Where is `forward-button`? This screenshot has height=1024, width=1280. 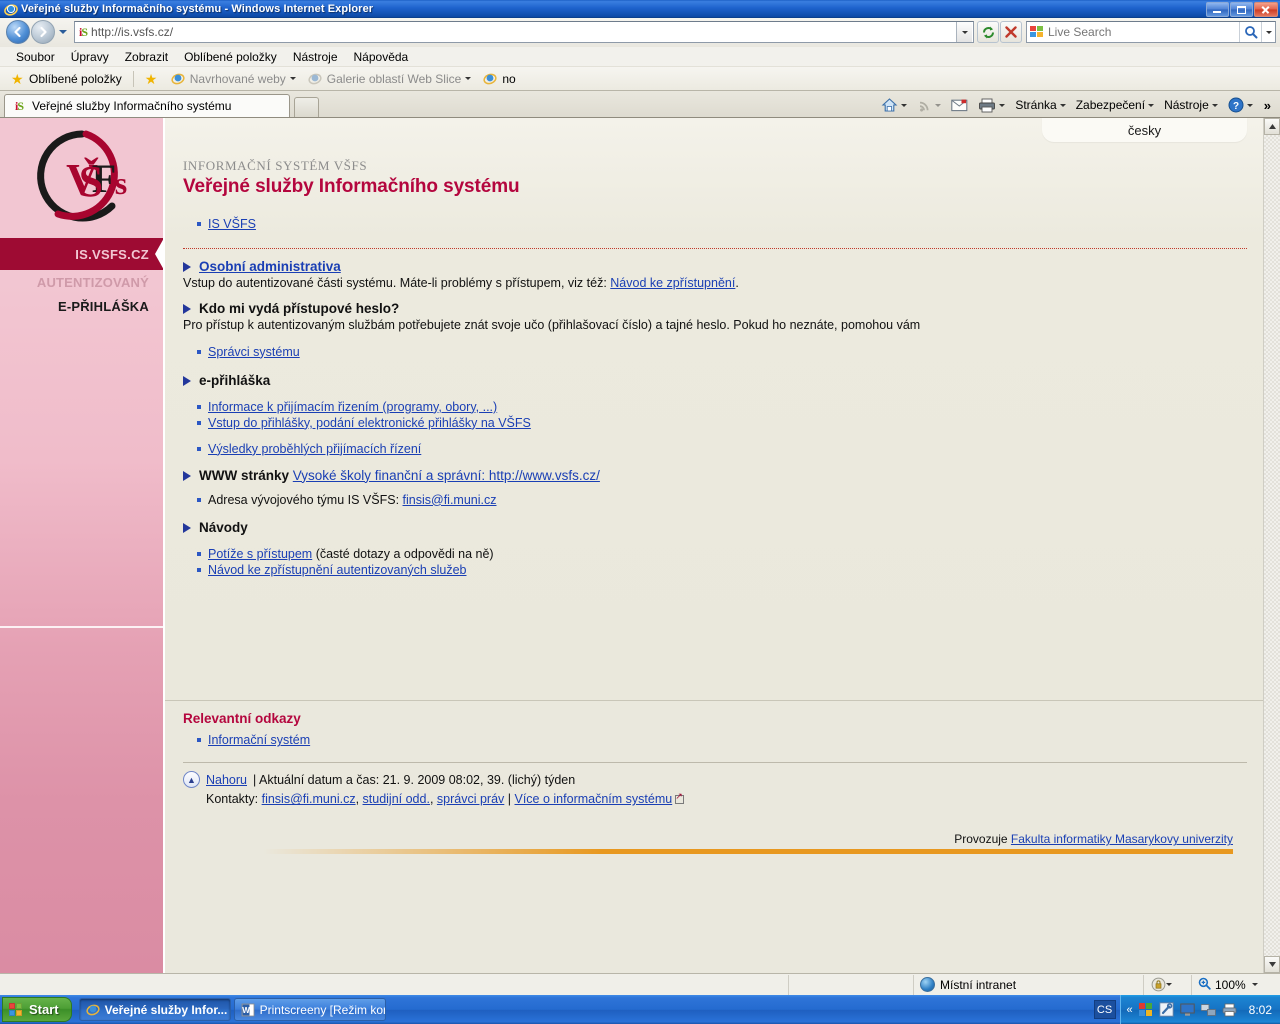
forward-button is located at coordinates (43, 32).